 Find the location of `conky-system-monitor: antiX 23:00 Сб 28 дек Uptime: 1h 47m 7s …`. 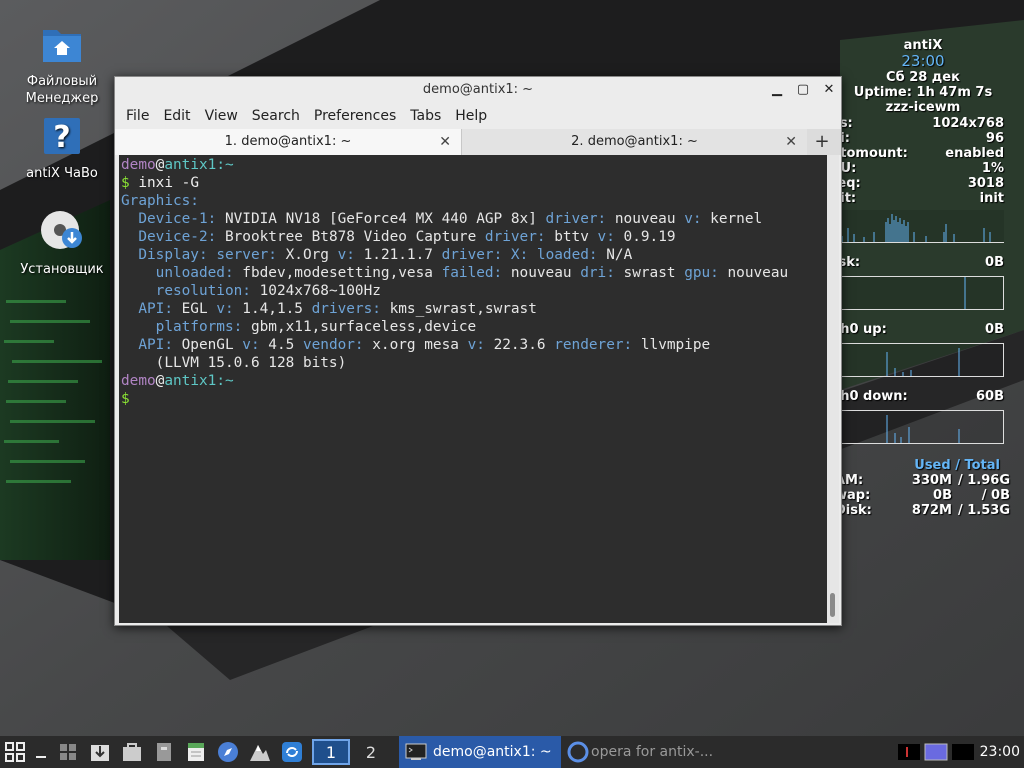

conky-system-monitor: antiX 23:00 Сб 28 дек Uptime: 1h 47m 7s … is located at coordinates (920, 278).